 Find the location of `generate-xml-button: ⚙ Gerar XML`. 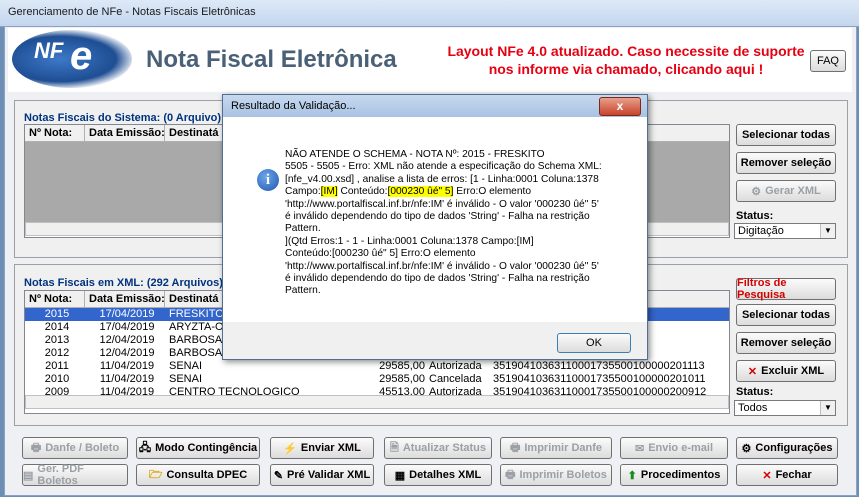

generate-xml-button: ⚙ Gerar XML is located at coordinates (786, 191).